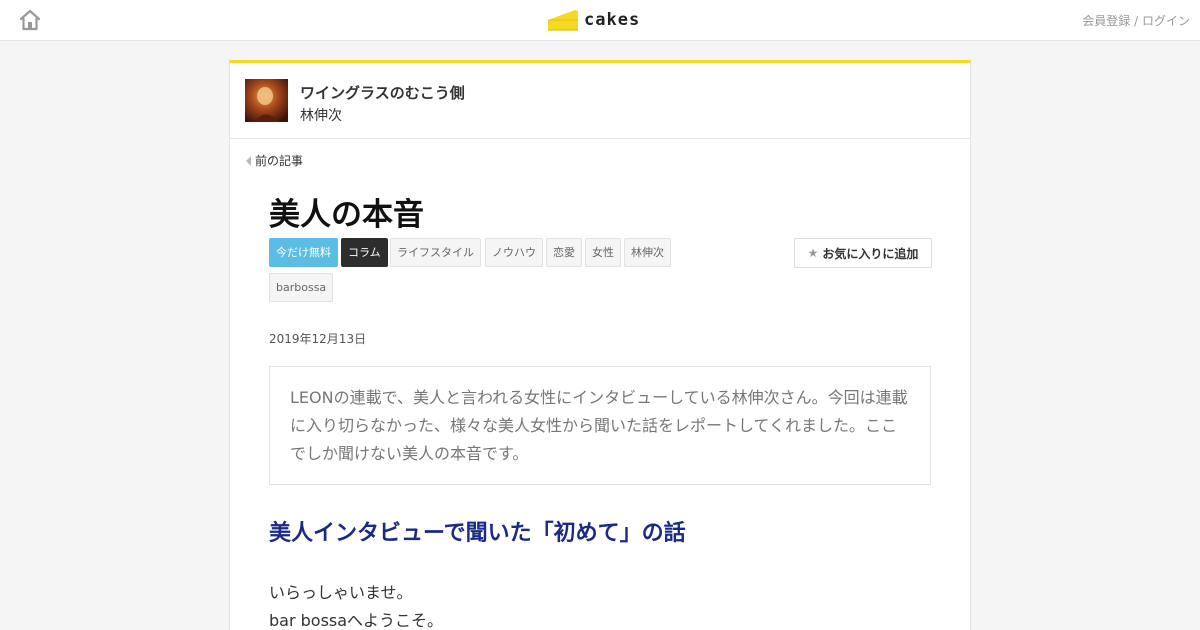  I want to click on series-header: ワイングラスのむこう側 林伸次, so click(600, 101).